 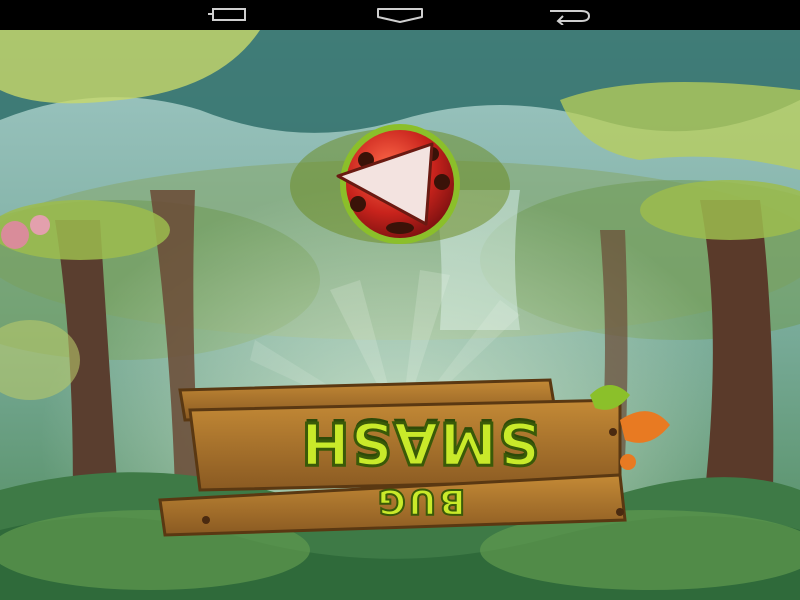 I want to click on play-button, so click(x=400, y=184).